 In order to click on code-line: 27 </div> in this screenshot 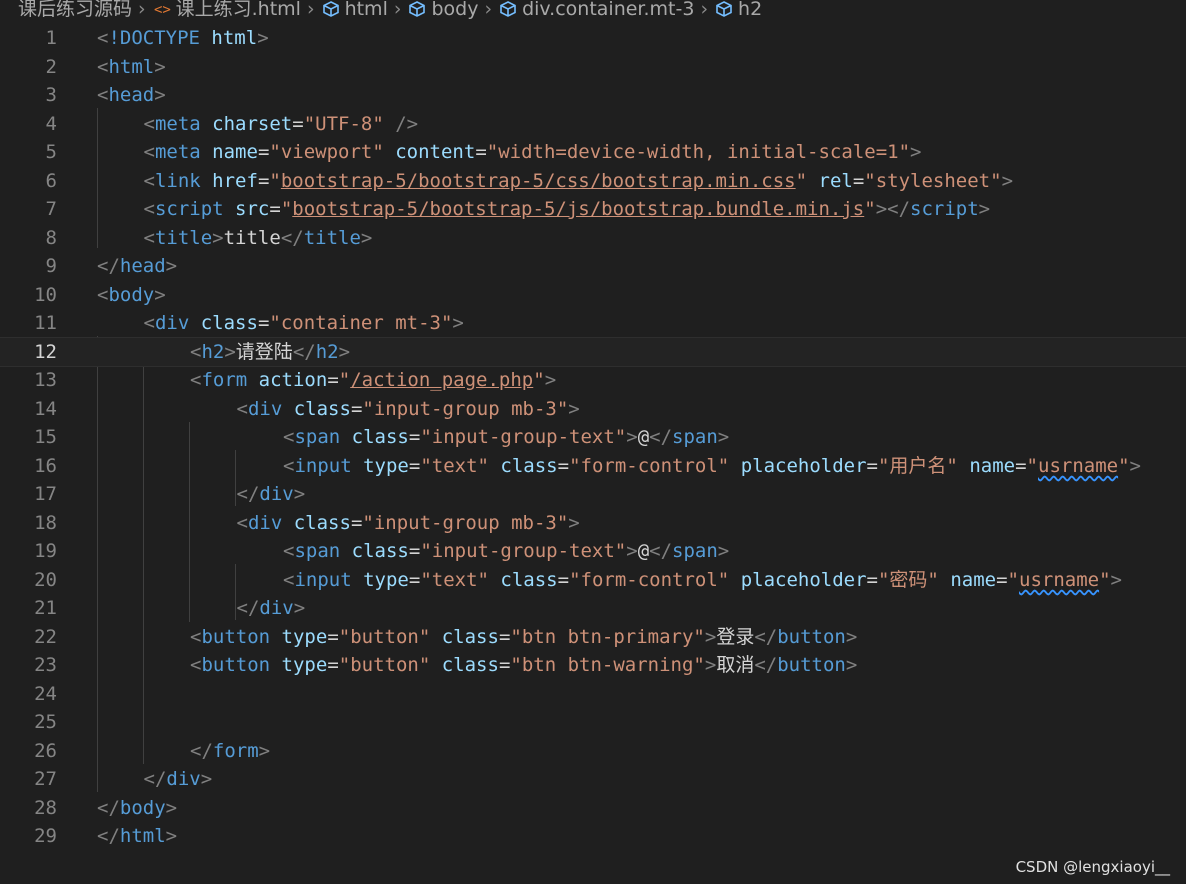, I will do `click(593, 779)`.